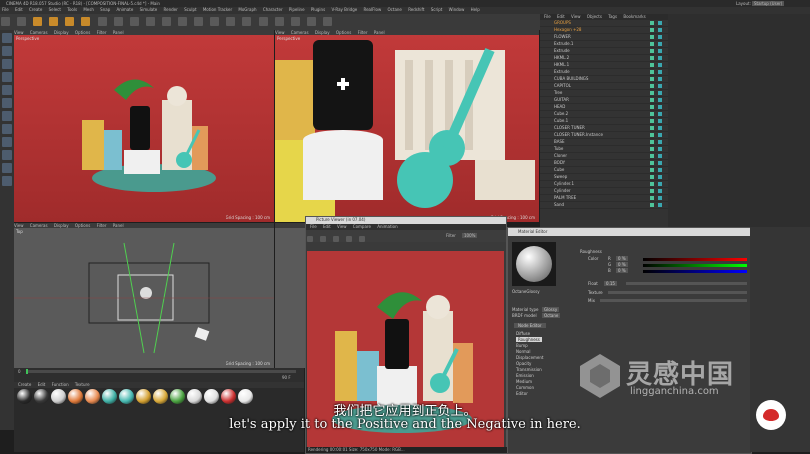  I want to click on texture-mode-icon, so click(7, 64).